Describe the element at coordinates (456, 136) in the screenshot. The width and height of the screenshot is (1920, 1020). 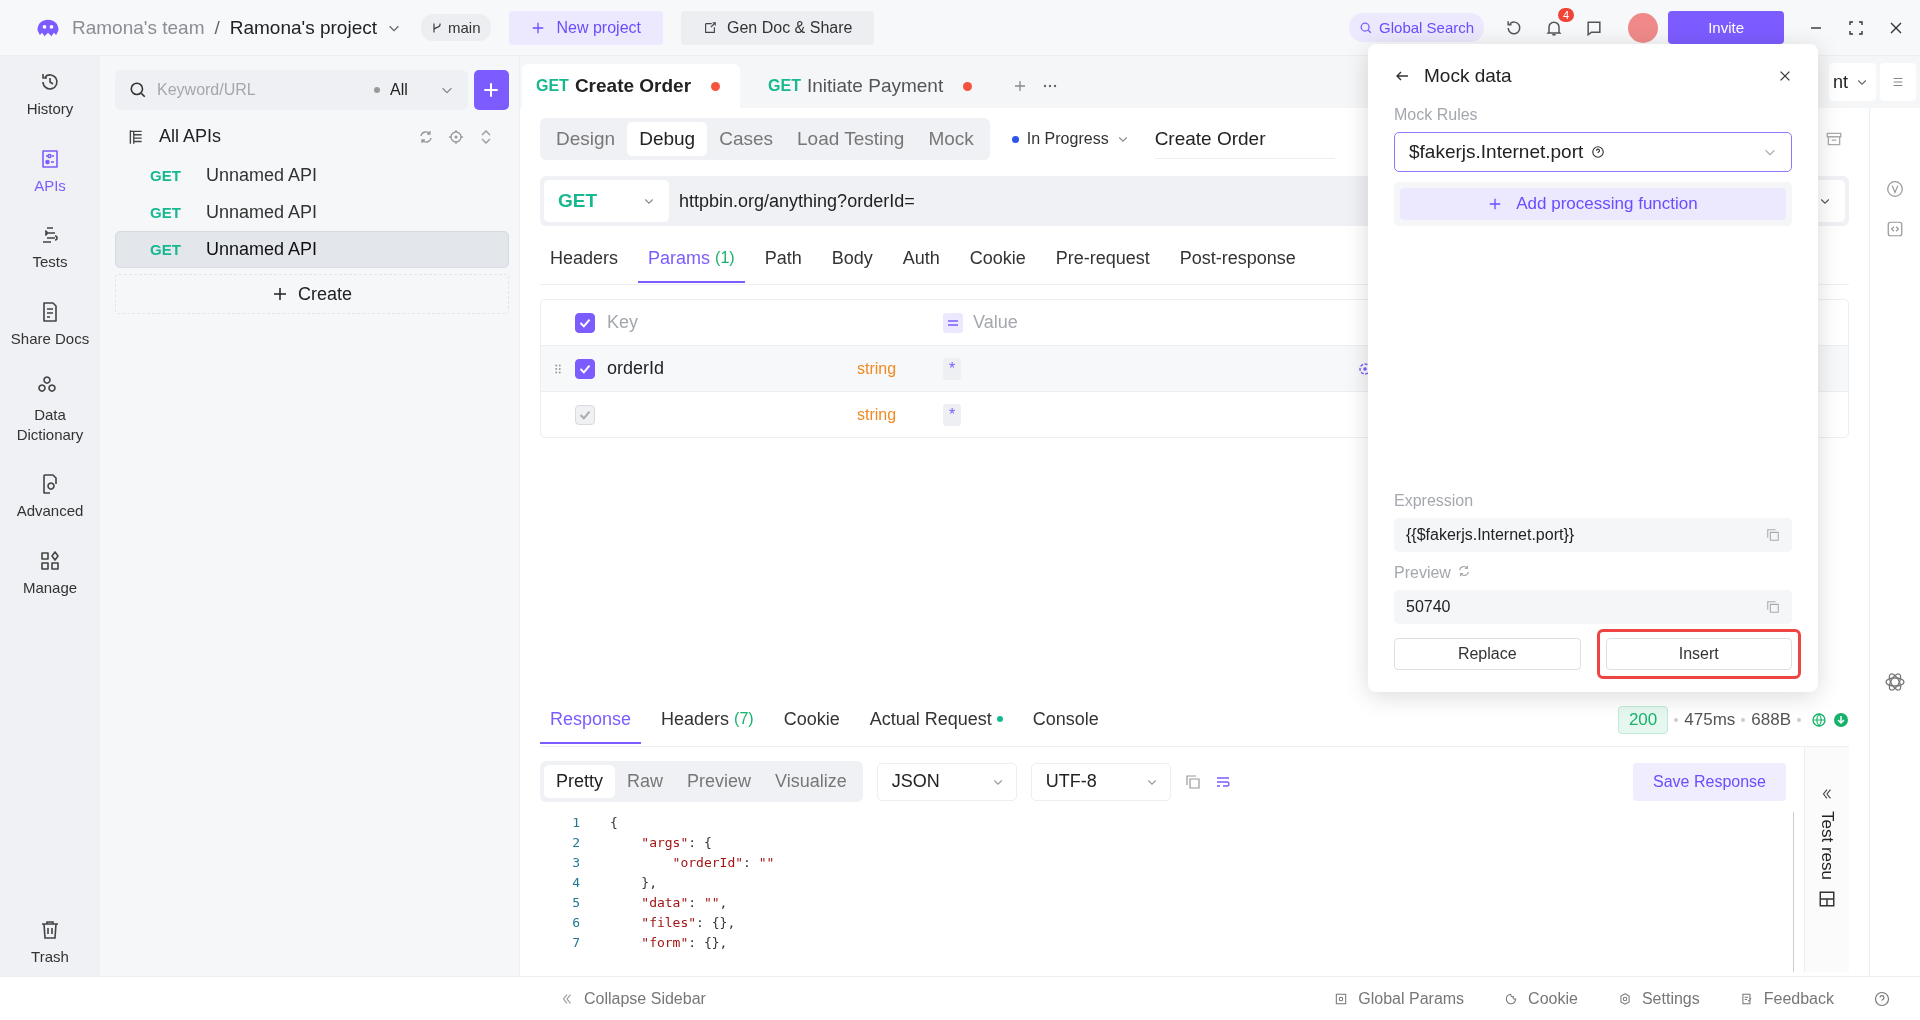
I see `locate-icon` at that location.